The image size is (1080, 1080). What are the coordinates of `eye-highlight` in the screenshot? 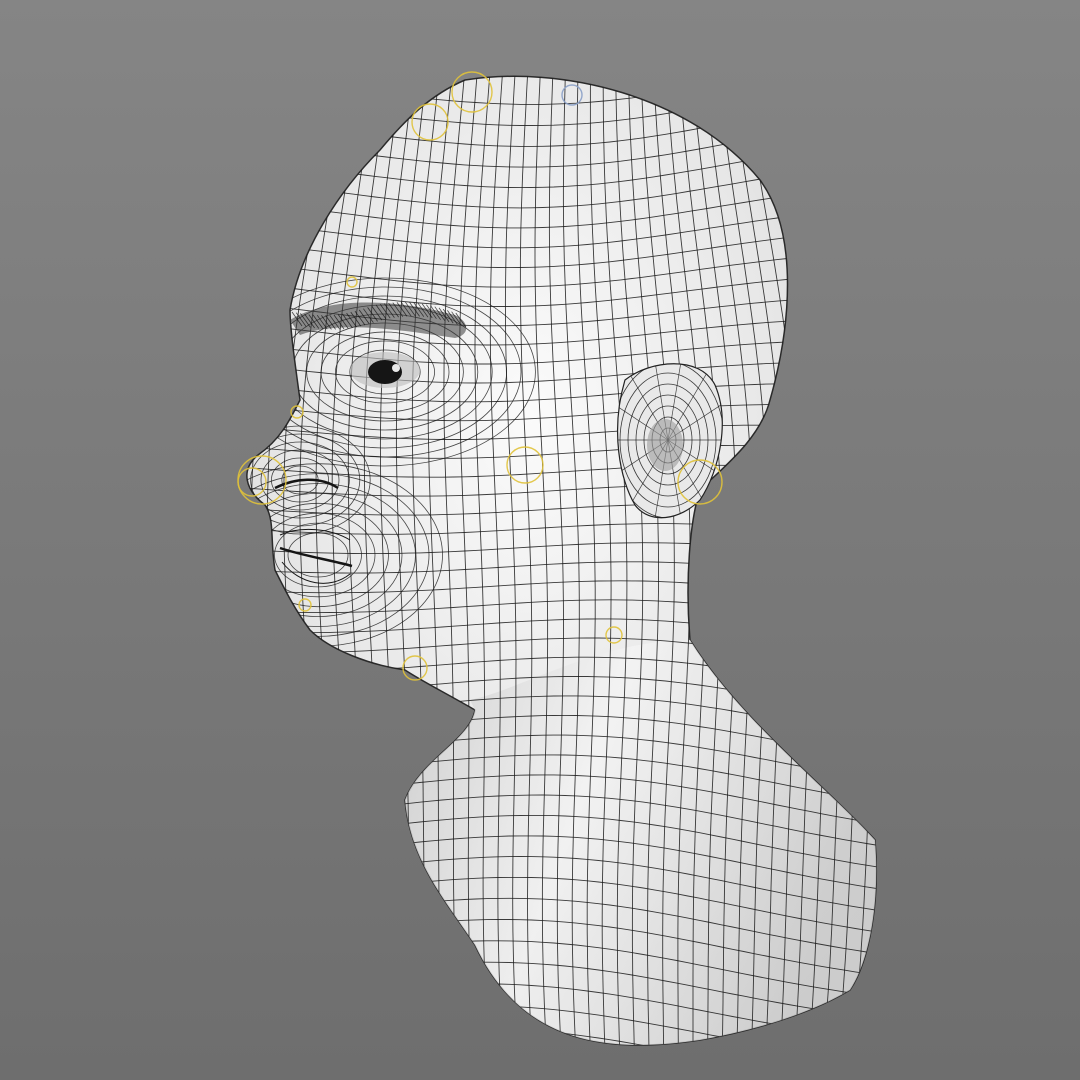 It's located at (396, 368).